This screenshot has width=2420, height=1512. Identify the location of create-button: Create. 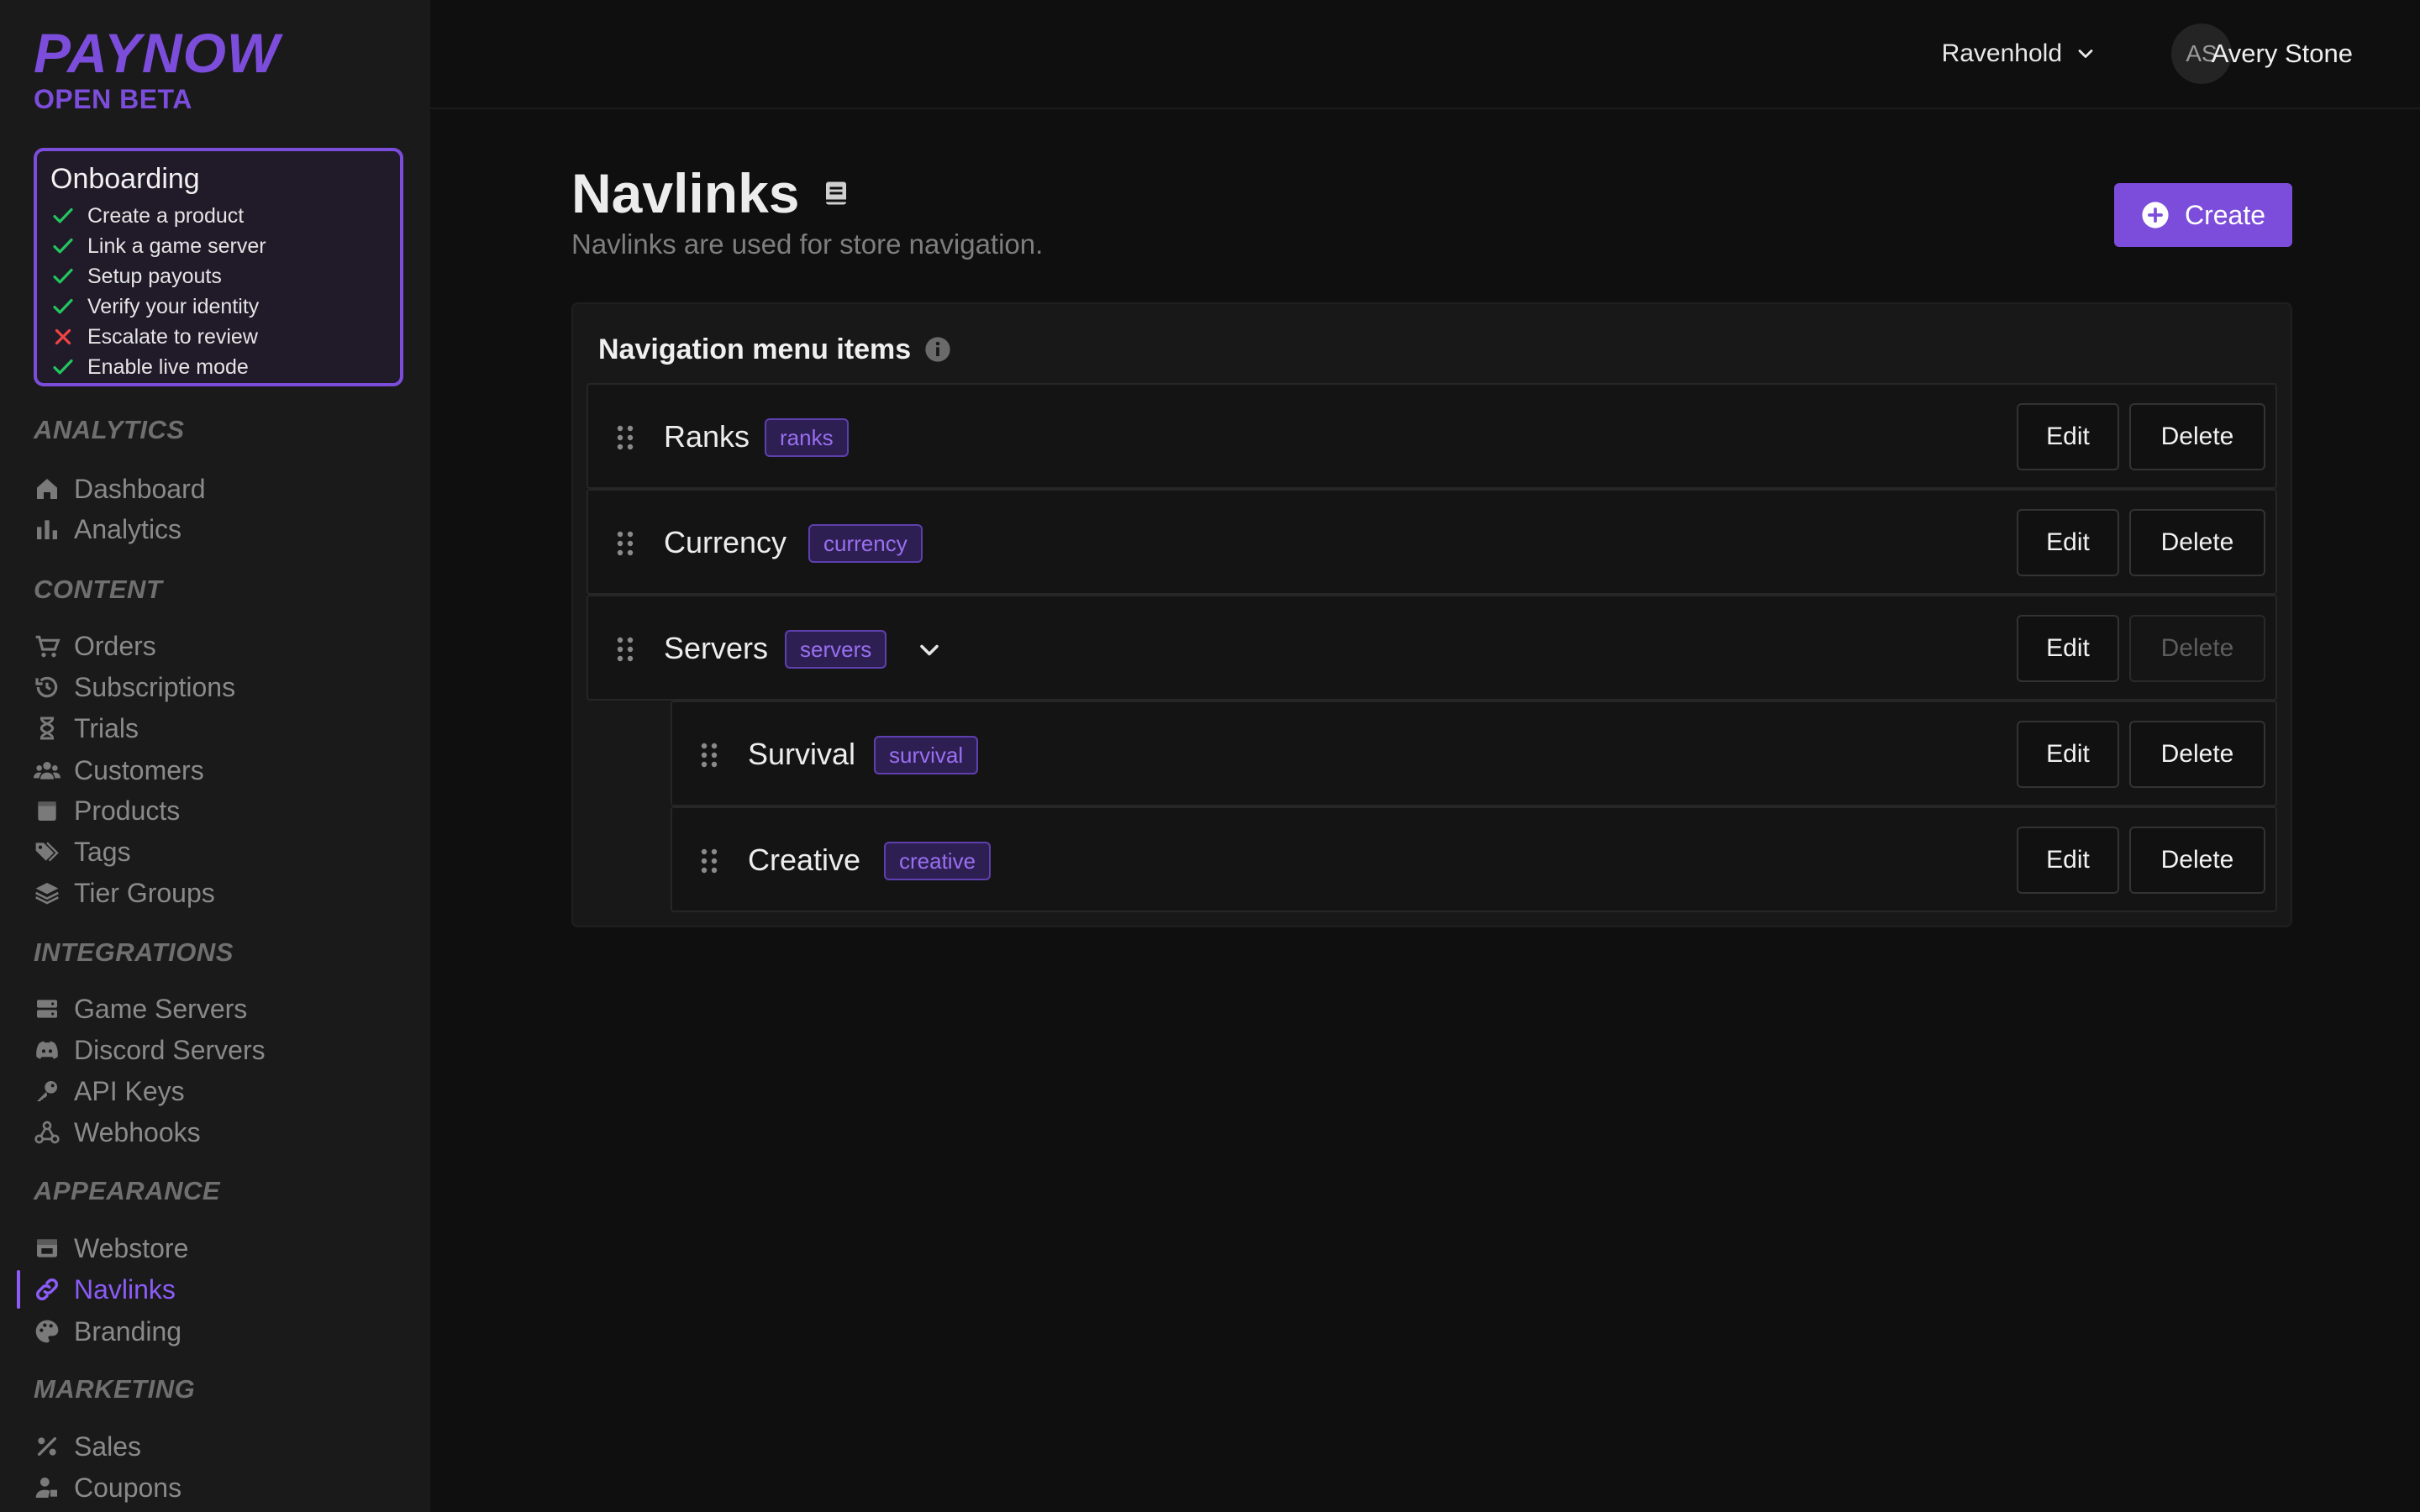
(2203, 215).